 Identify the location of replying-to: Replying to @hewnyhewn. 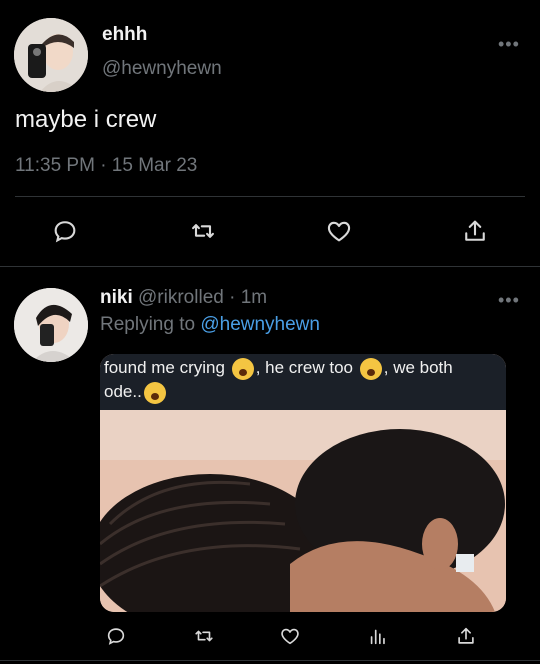
(210, 325).